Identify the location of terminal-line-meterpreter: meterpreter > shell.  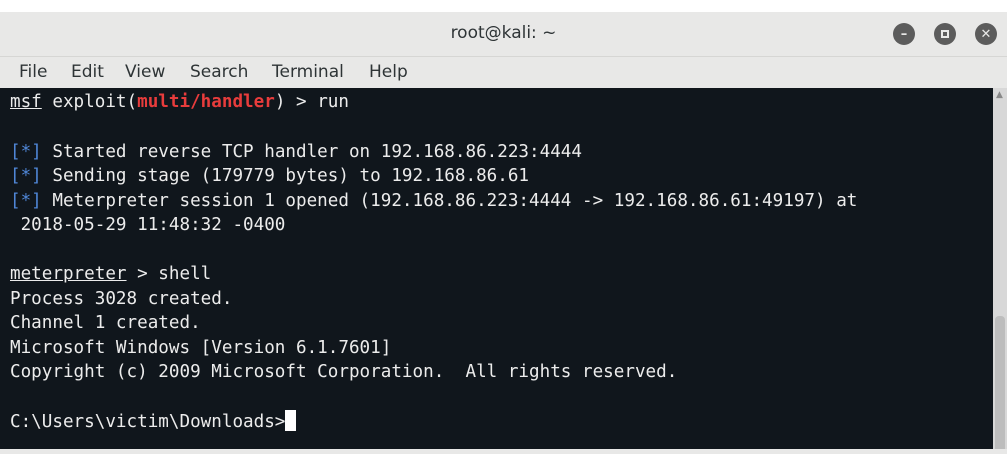
(110, 274).